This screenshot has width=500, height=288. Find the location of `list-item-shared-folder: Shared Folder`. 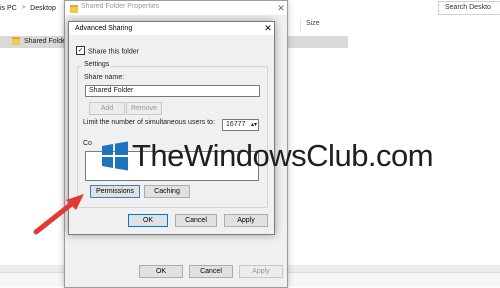

list-item-shared-folder: Shared Folder is located at coordinates (40, 42).